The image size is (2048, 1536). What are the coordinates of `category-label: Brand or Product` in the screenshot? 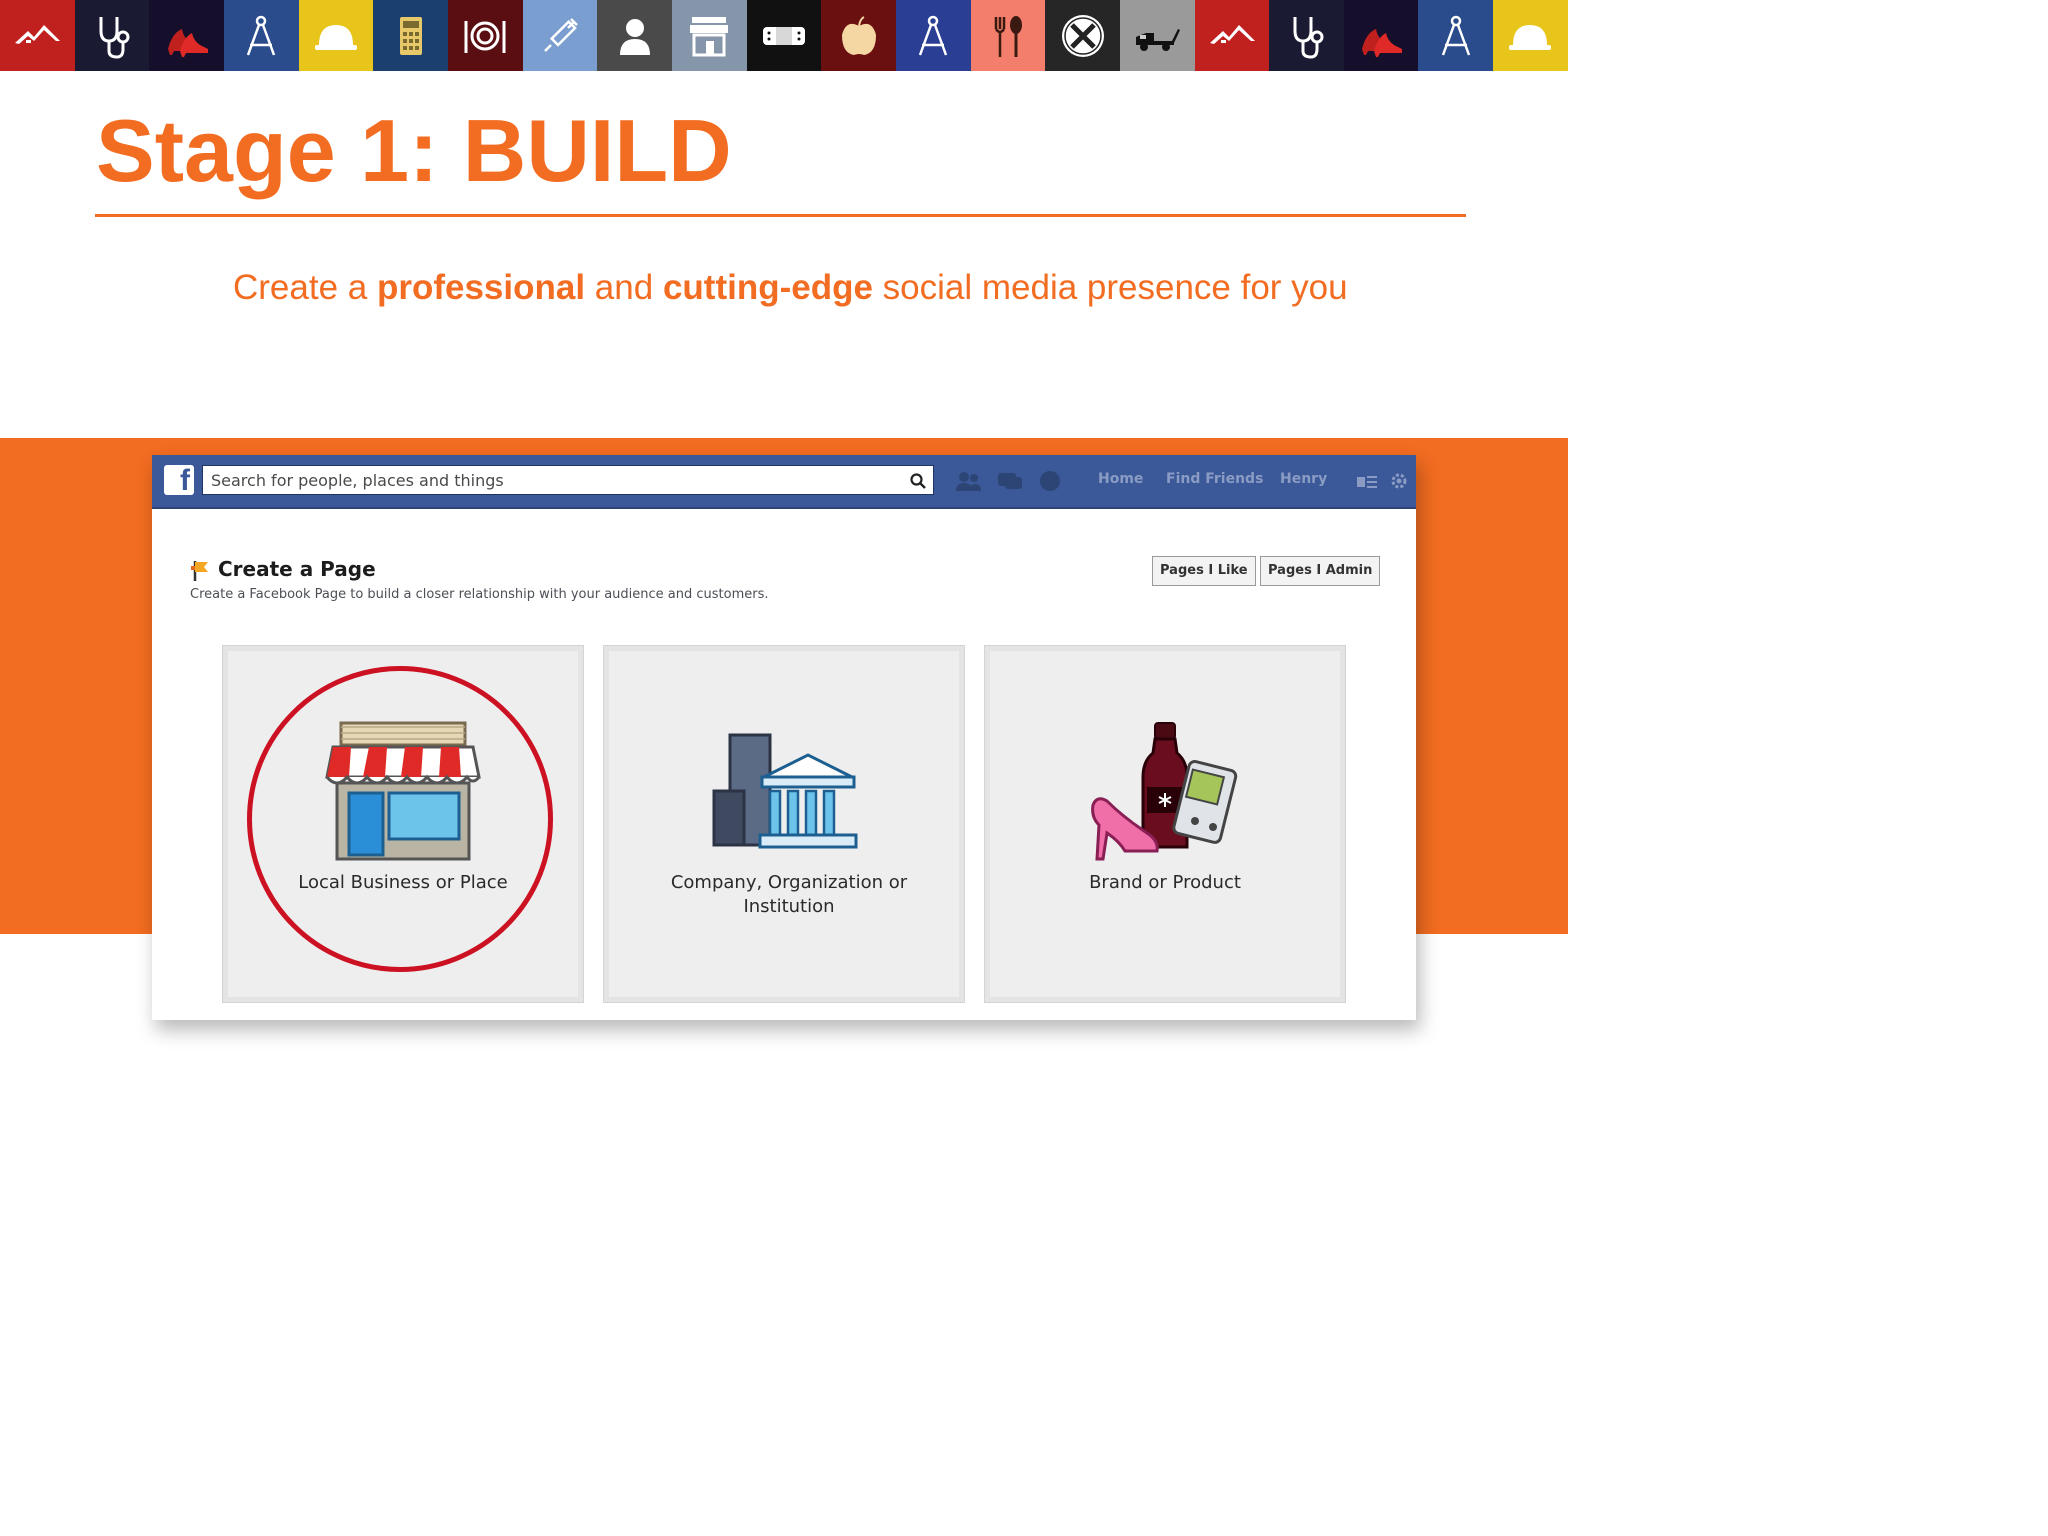 It's located at (1165, 882).